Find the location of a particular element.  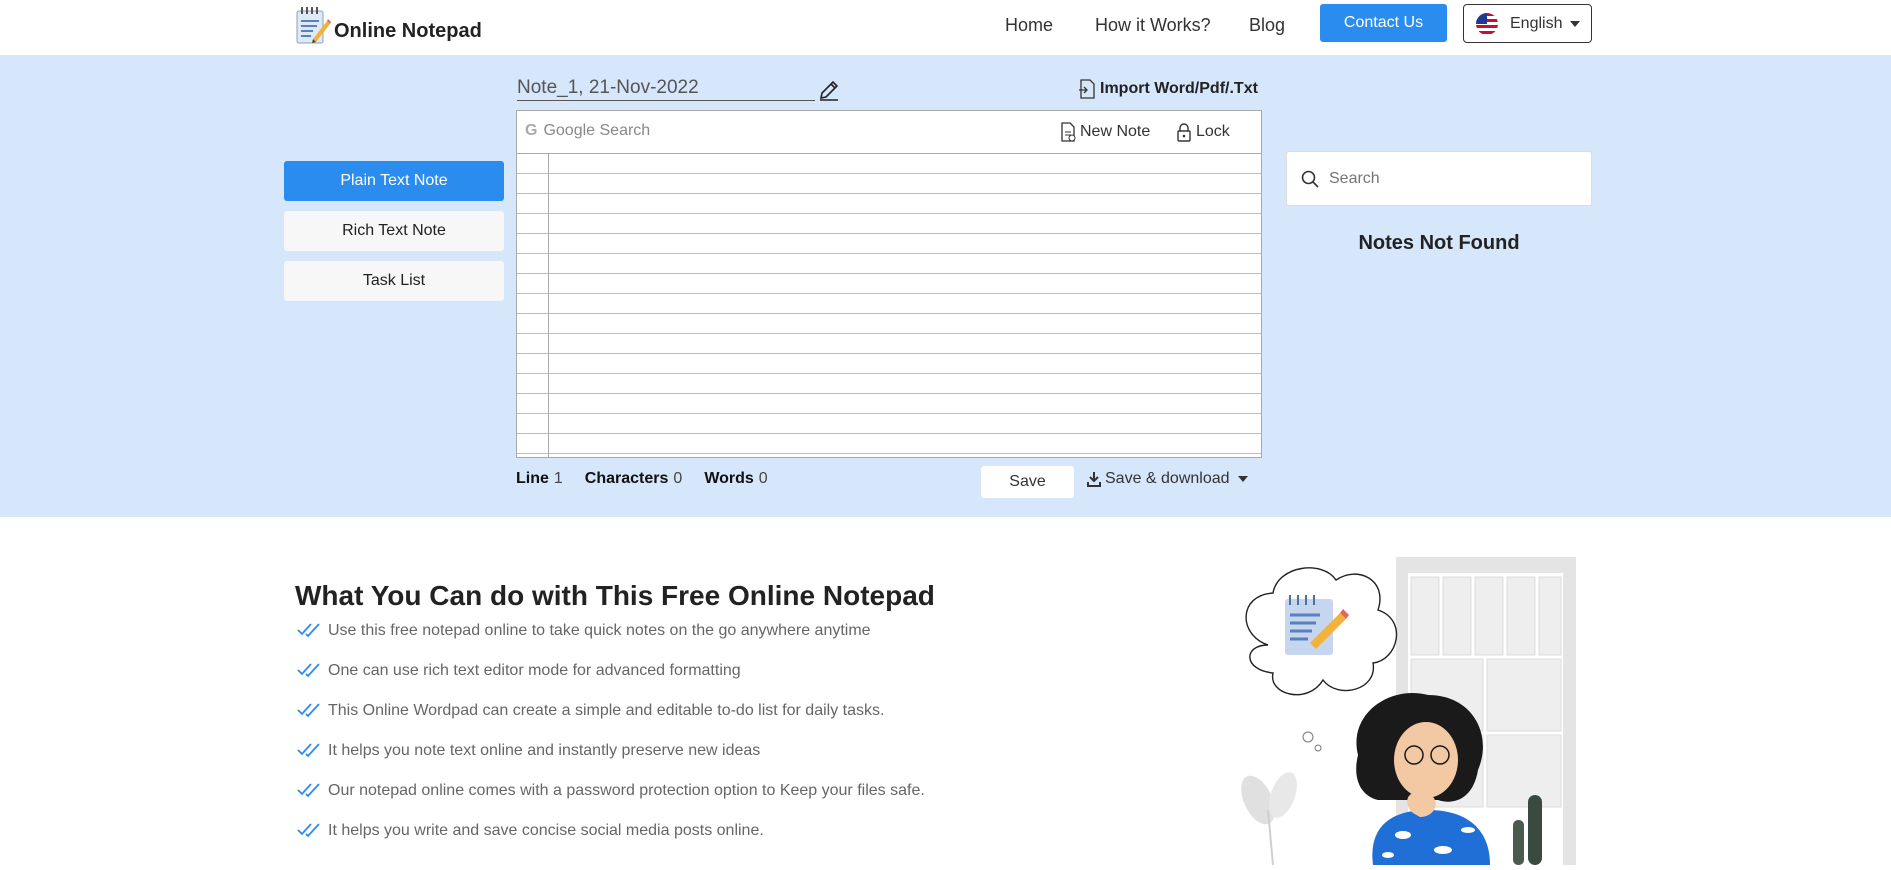

download-icon is located at coordinates (1094, 479).